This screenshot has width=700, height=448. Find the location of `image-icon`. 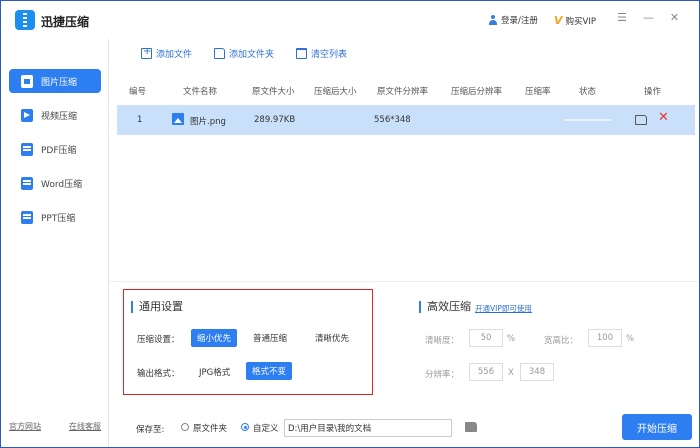

image-icon is located at coordinates (27, 81).